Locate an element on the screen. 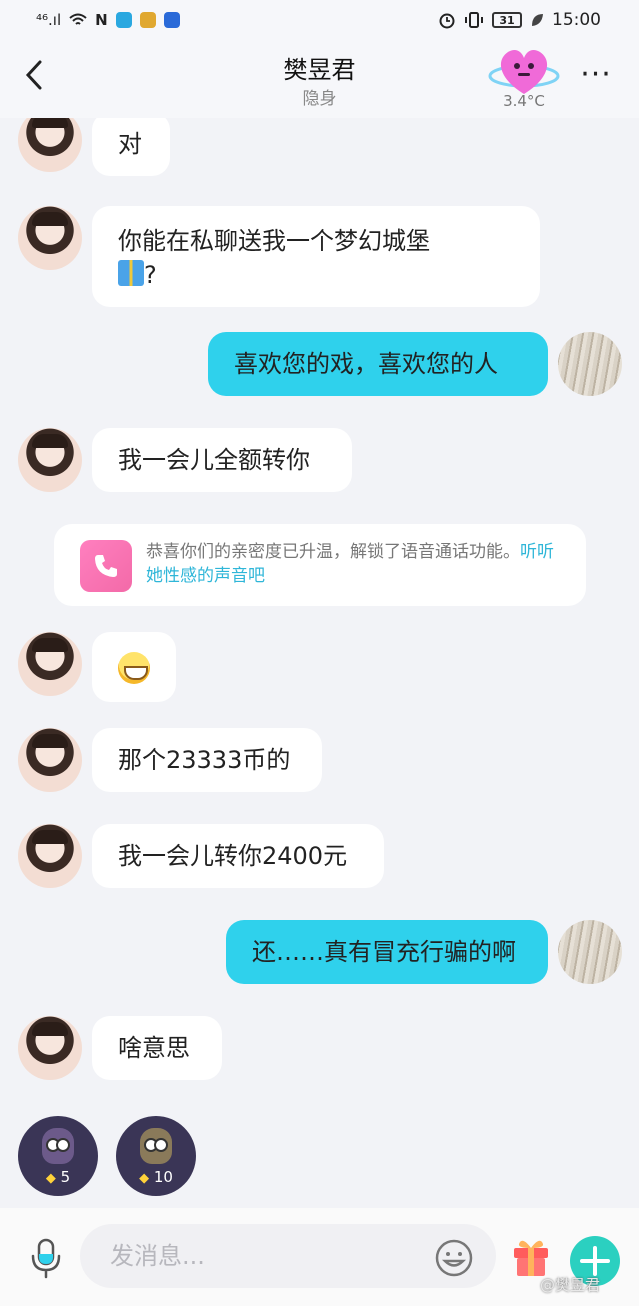 Image resolution: width=639 pixels, height=1306 pixels. smiley-icon is located at coordinates (454, 1258).